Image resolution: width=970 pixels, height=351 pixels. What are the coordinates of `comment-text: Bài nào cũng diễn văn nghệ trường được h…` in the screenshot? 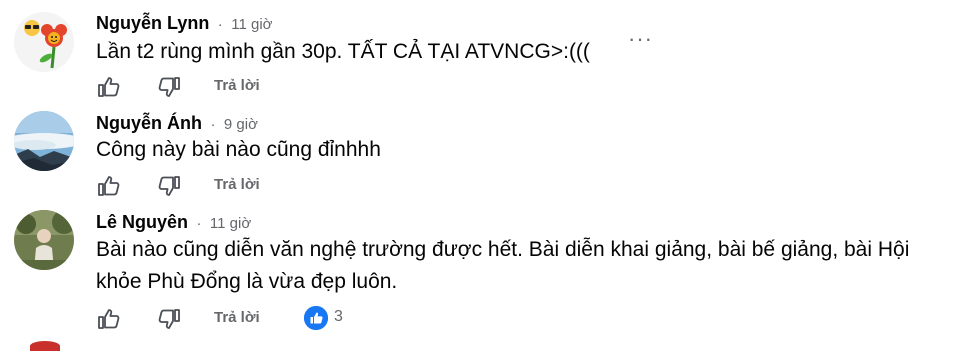 It's located at (503, 265).